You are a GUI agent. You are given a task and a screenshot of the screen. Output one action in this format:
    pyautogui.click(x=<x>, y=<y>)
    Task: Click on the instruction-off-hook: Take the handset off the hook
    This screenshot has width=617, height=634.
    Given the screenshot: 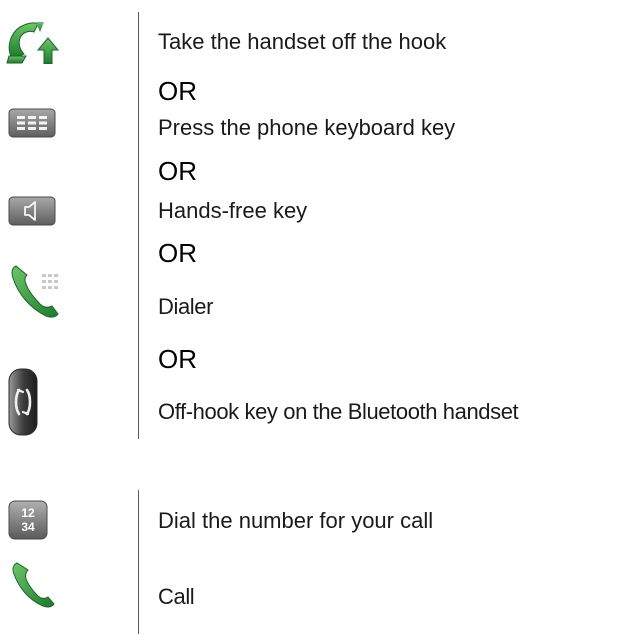 What is the action you would take?
    pyautogui.click(x=302, y=41)
    